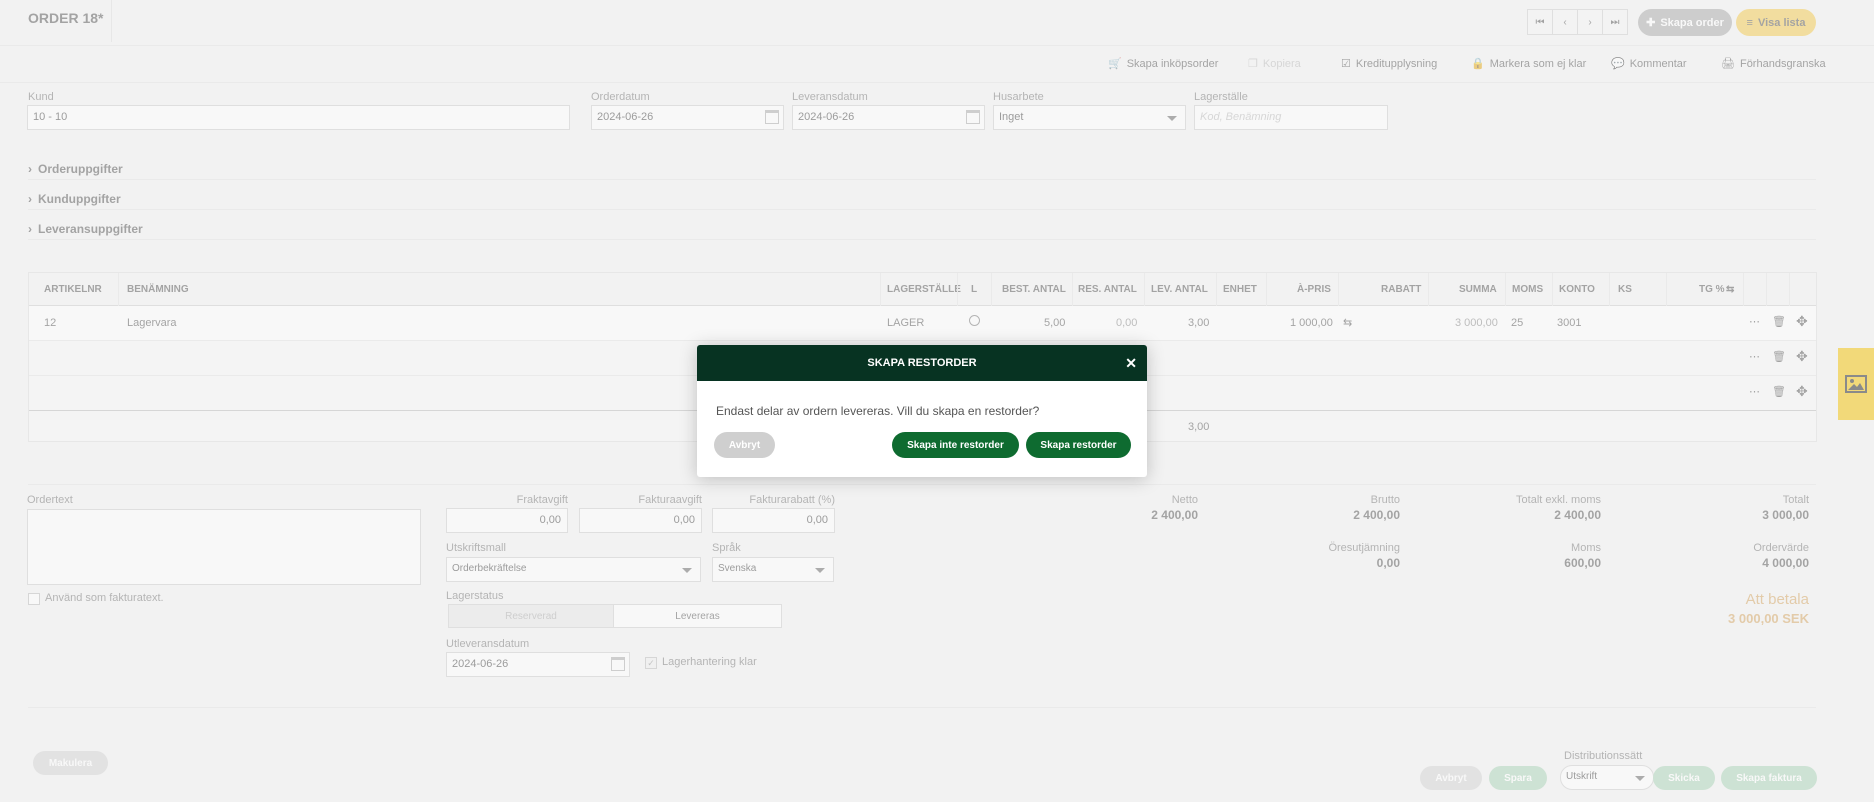 The width and height of the screenshot is (1874, 802). What do you see at coordinates (744, 445) in the screenshot?
I see `dialog-cancel-button: Avbryt` at bounding box center [744, 445].